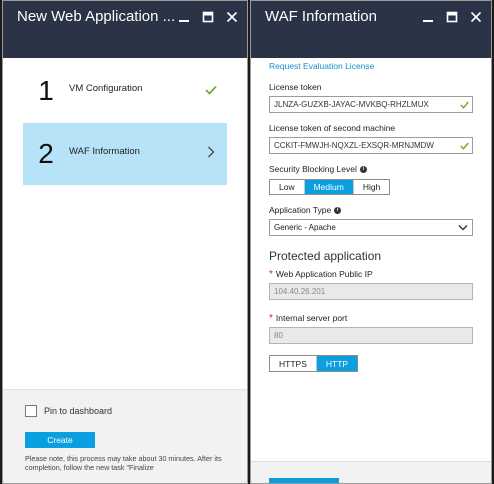 The height and width of the screenshot is (484, 494). I want to click on create-button: Create, so click(60, 440).